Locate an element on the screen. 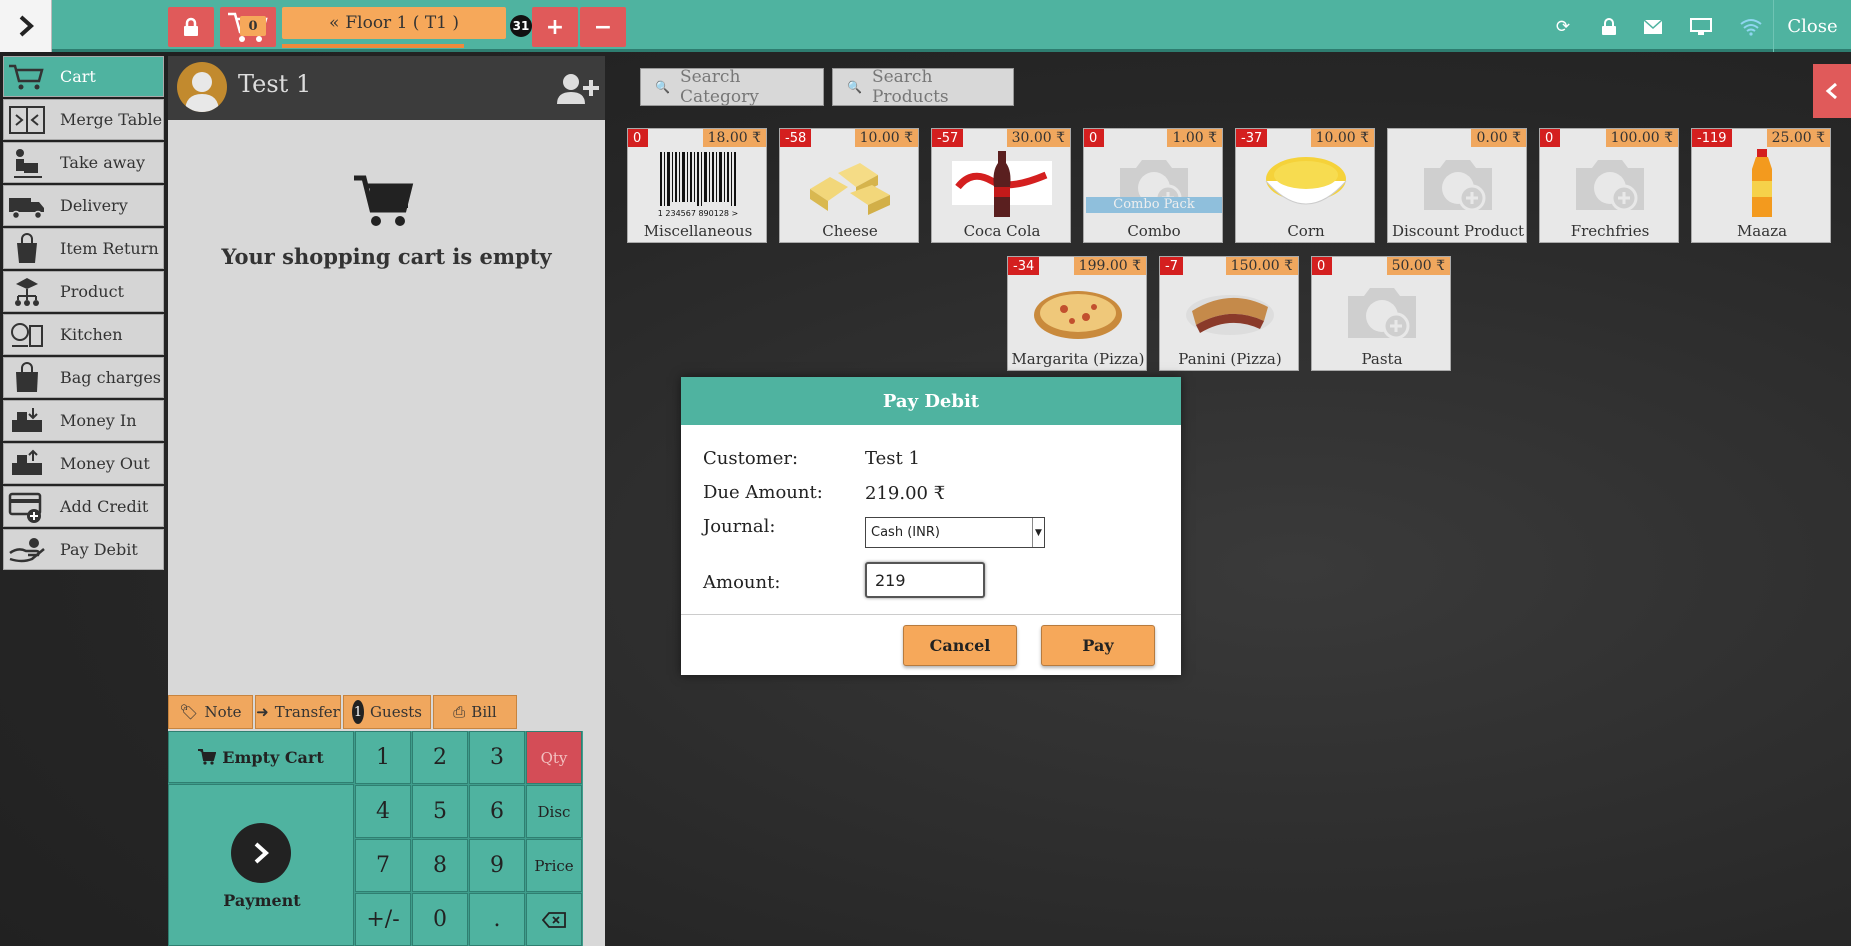 The image size is (1851, 946). lock-screen-icon is located at coordinates (1609, 27).